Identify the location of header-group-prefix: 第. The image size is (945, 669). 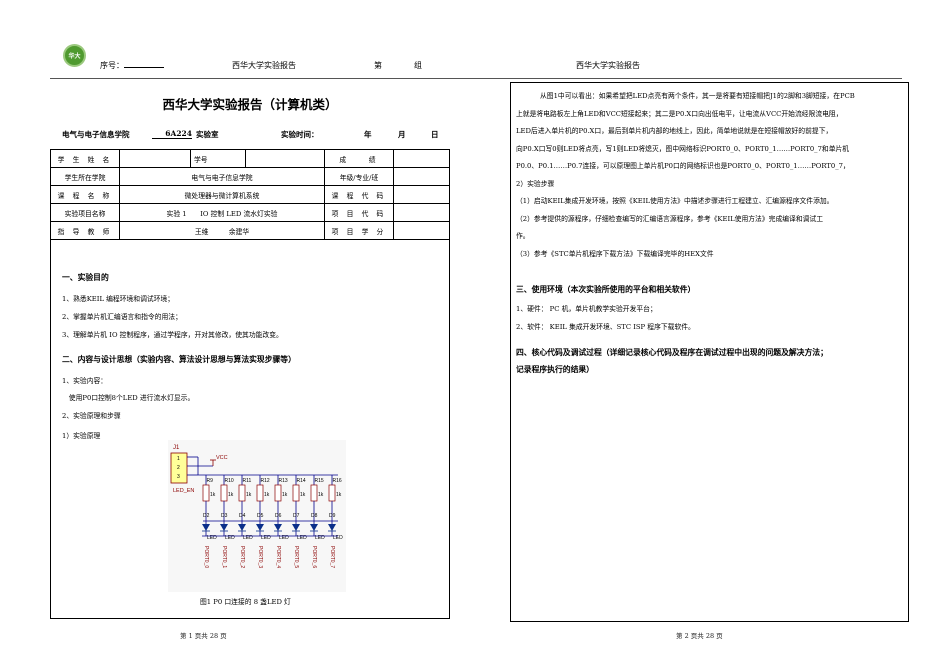
(378, 65).